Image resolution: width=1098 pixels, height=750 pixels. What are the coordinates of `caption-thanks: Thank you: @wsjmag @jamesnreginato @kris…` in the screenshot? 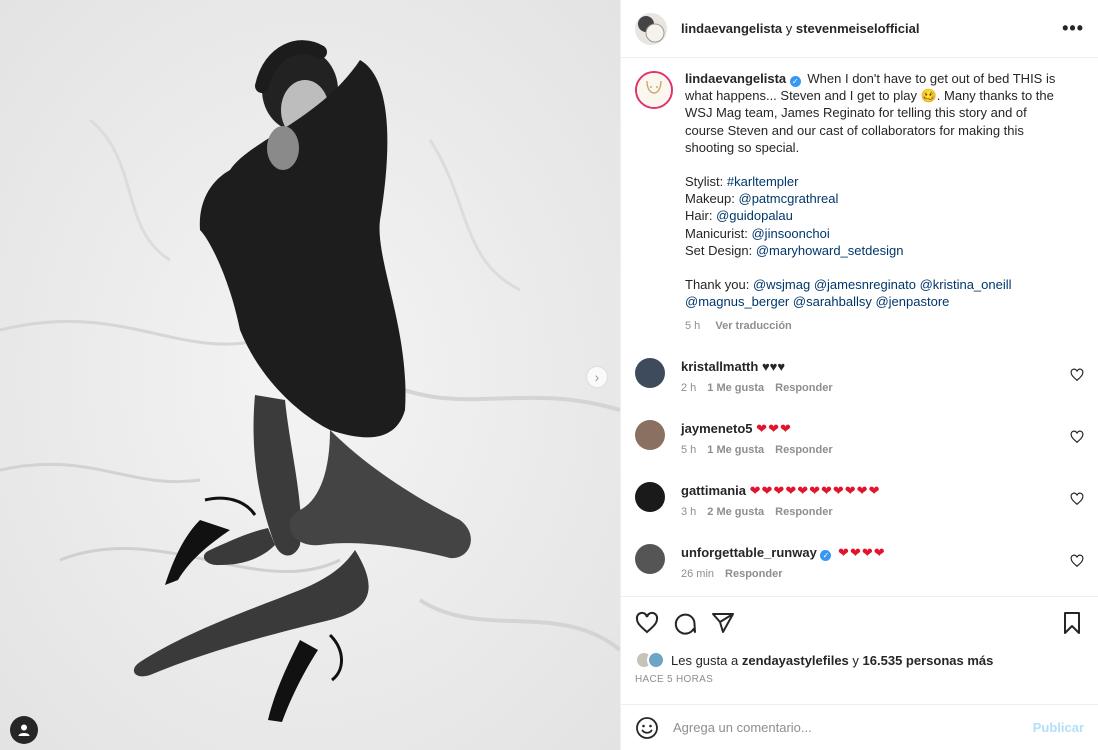 It's located at (848, 293).